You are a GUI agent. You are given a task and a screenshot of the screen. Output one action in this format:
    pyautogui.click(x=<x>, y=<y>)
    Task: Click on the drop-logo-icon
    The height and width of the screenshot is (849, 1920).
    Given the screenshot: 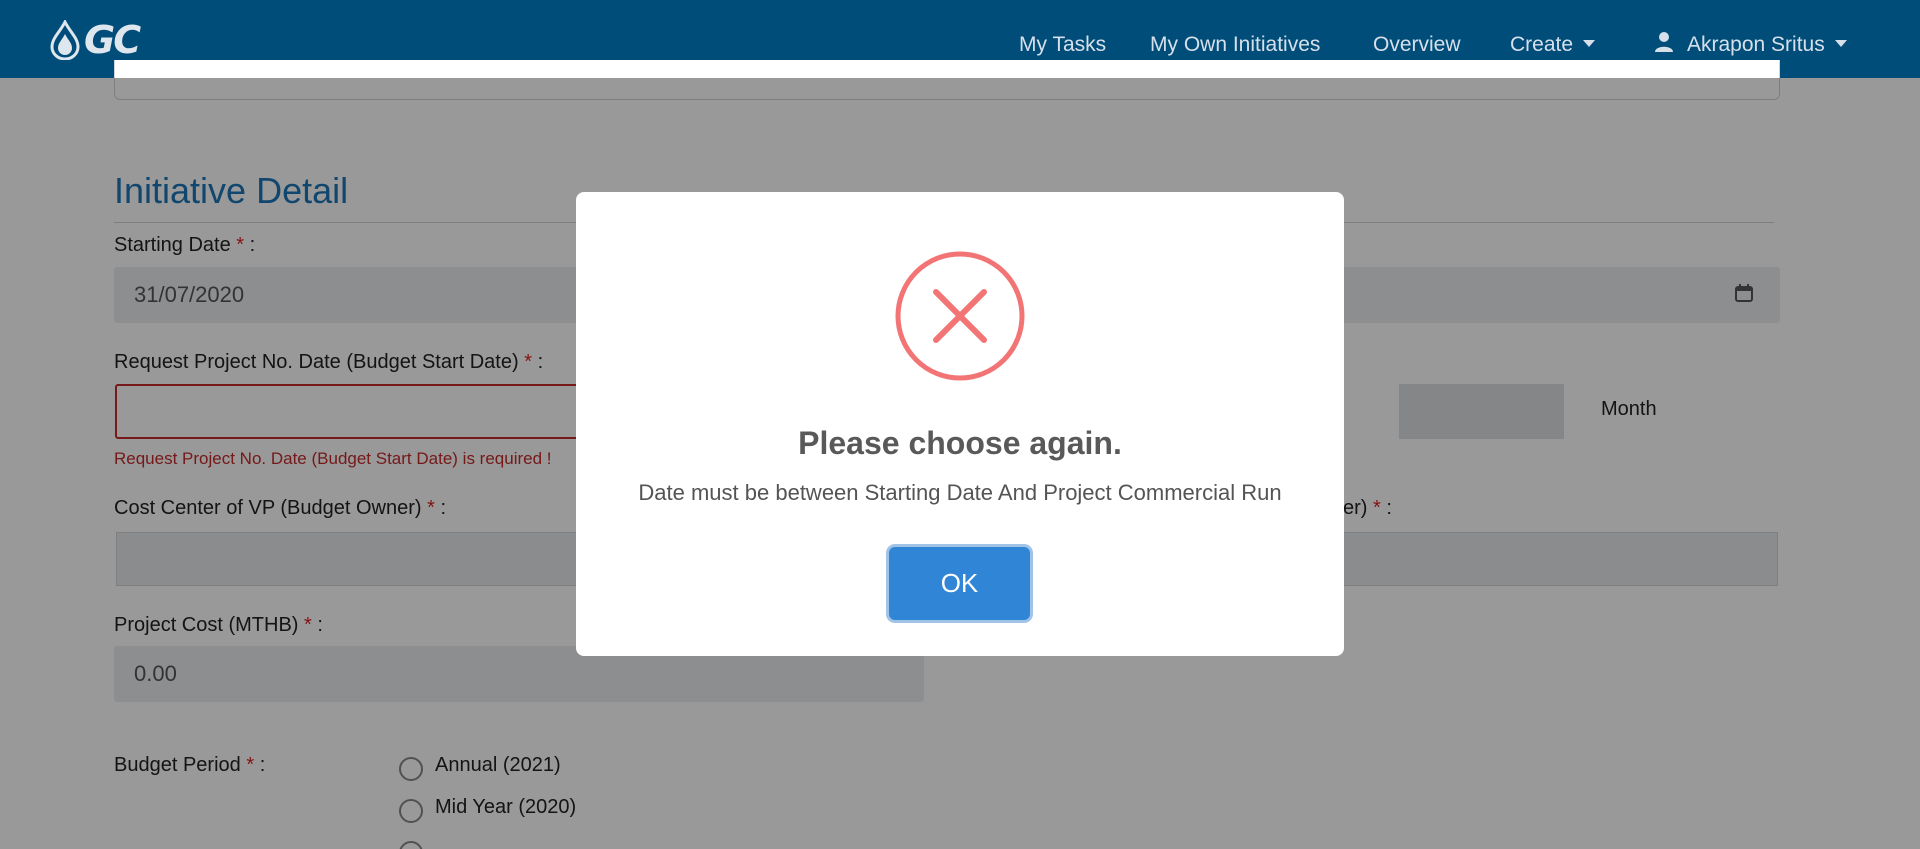 What is the action you would take?
    pyautogui.click(x=65, y=40)
    